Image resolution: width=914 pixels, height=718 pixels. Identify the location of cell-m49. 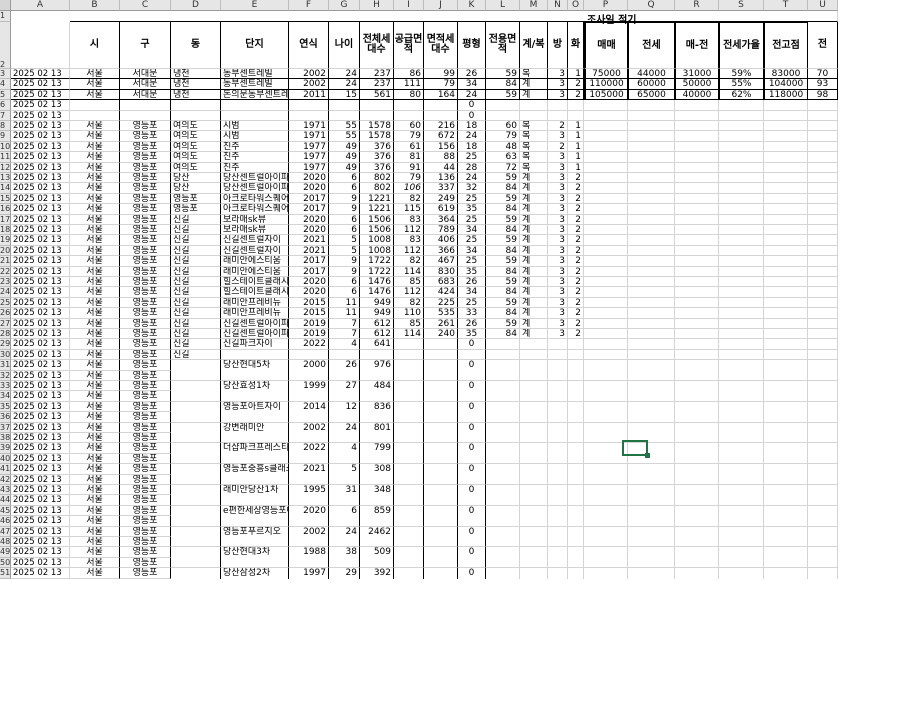
(534, 552).